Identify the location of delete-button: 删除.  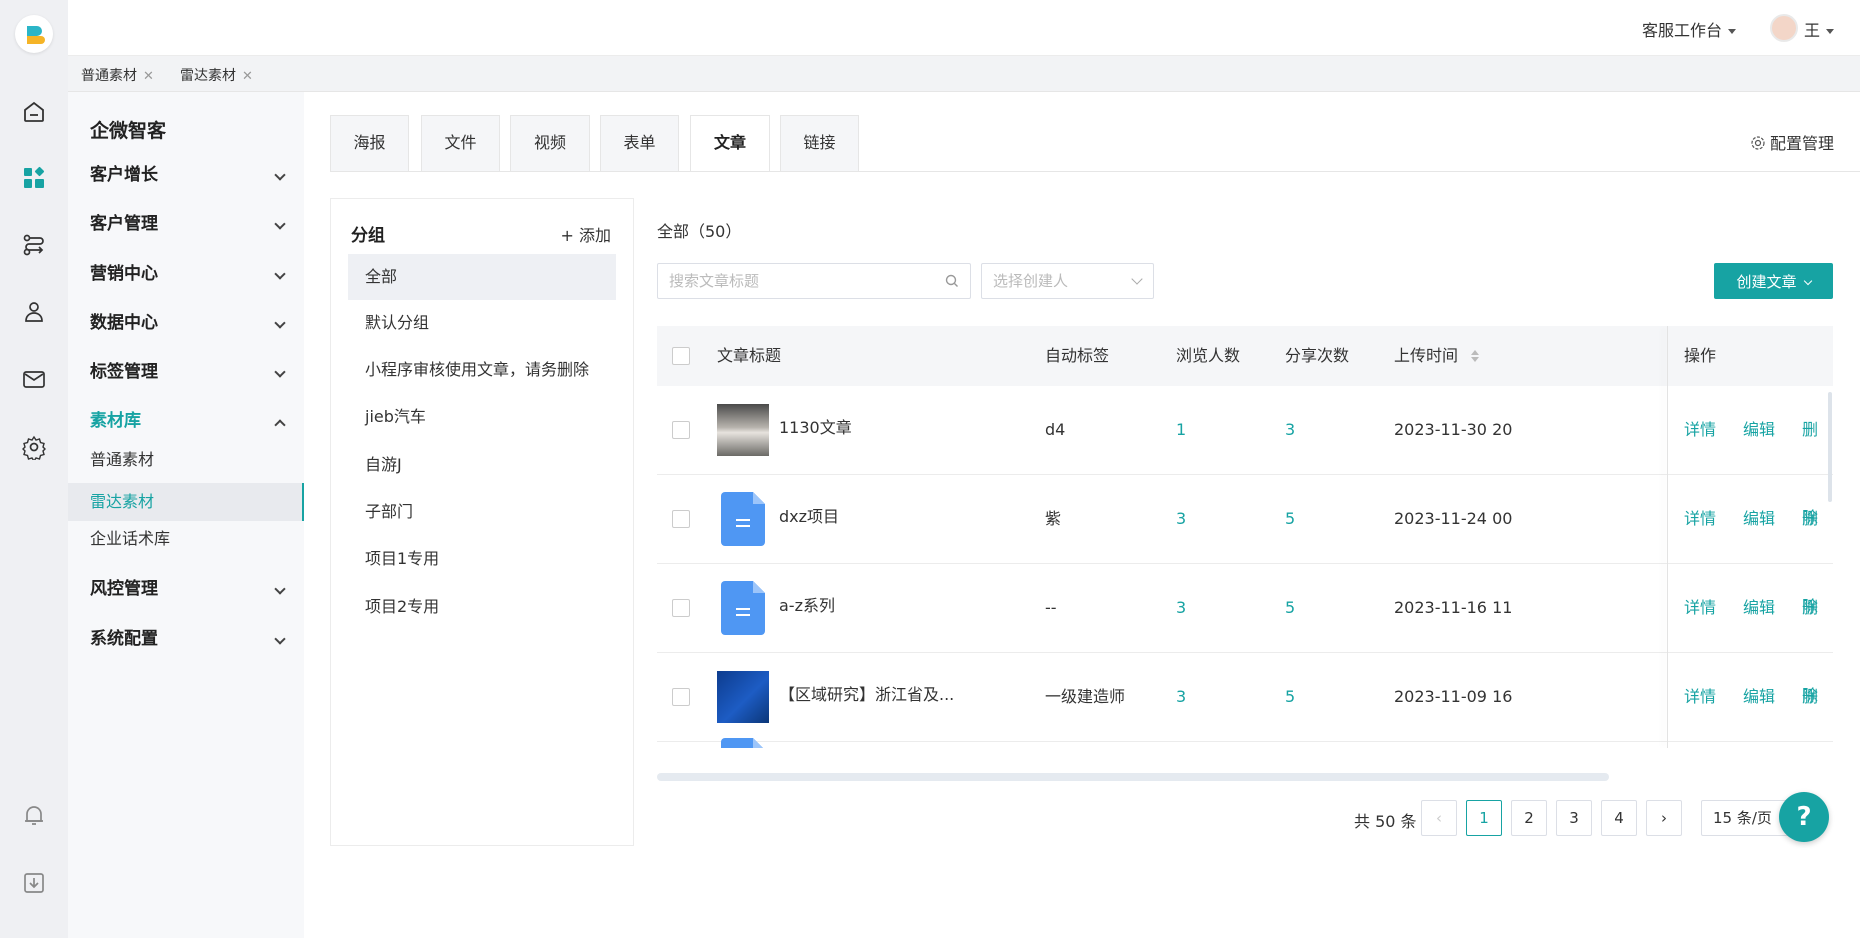
(1817, 700).